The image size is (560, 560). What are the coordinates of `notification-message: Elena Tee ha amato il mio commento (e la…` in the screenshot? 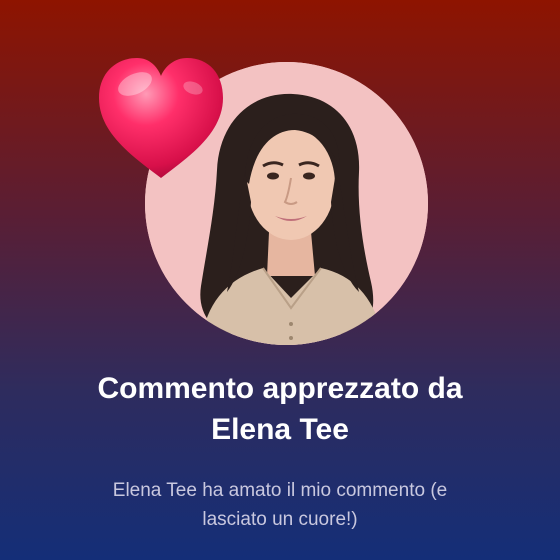 It's located at (280, 505).